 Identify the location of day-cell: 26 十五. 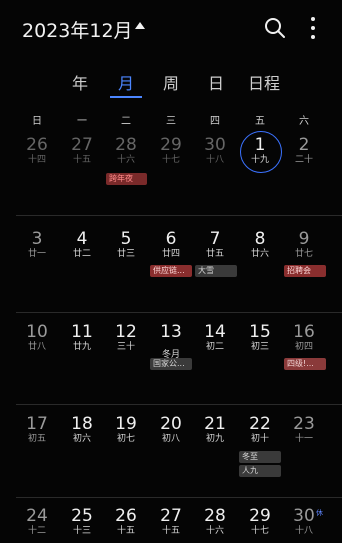
(126, 521).